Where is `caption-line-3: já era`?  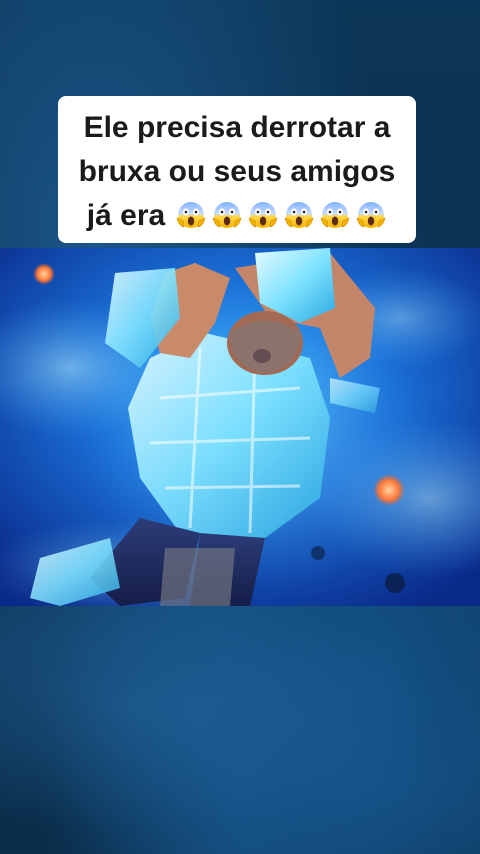
caption-line-3: já era is located at coordinates (237, 216).